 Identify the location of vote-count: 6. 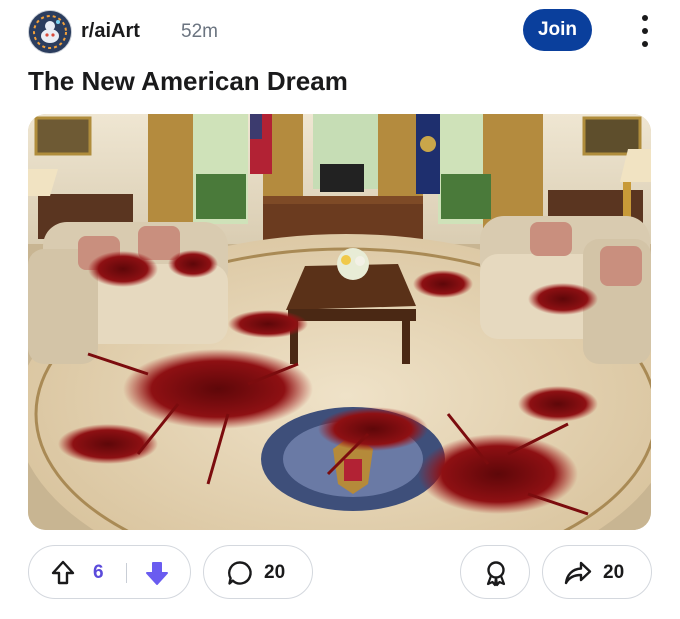
(98, 572).